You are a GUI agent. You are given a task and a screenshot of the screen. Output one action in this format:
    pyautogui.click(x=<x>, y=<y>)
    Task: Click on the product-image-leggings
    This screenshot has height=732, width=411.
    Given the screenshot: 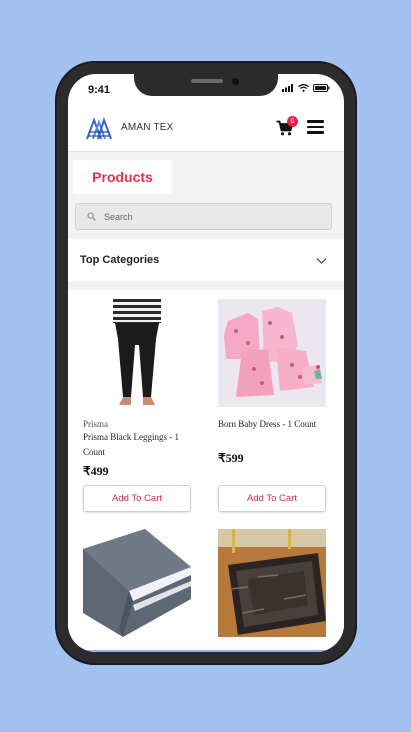 What is the action you would take?
    pyautogui.click(x=137, y=353)
    